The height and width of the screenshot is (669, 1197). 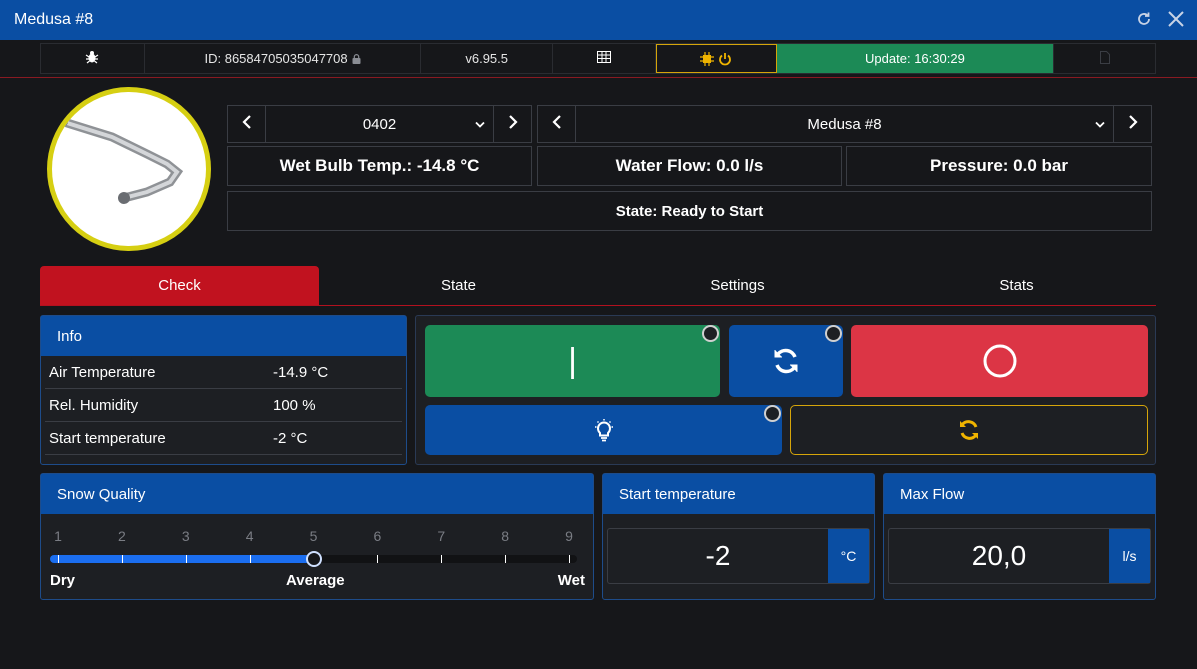 What do you see at coordinates (121, 536) in the screenshot?
I see `slider-scale-number: 2` at bounding box center [121, 536].